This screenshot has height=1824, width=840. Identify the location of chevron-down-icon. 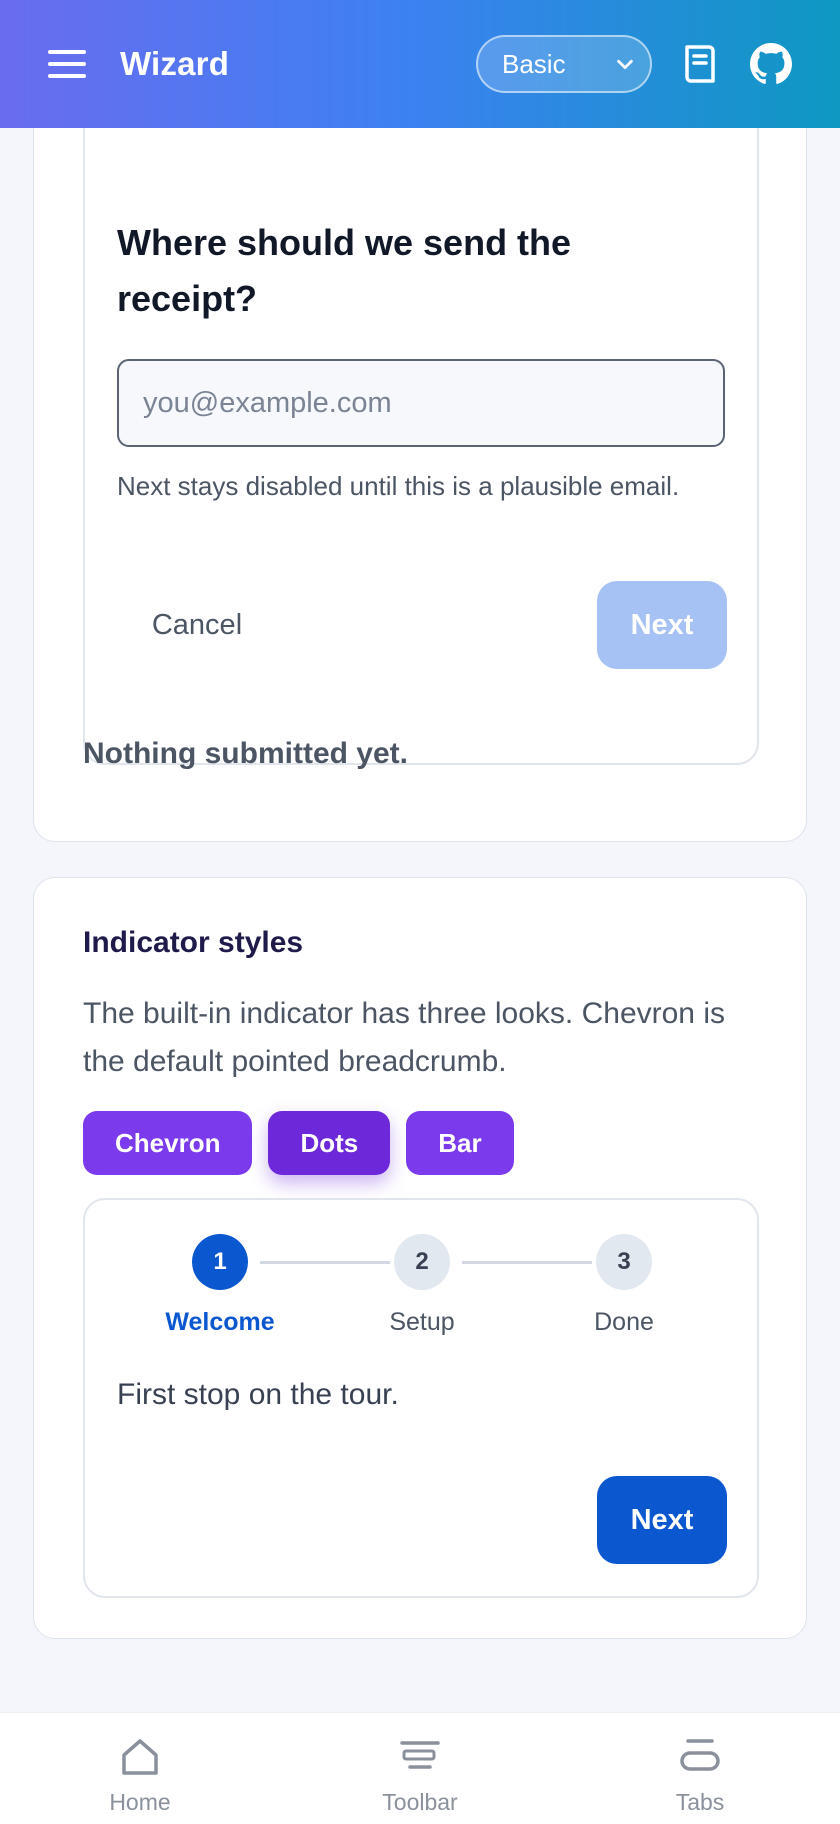
(625, 64).